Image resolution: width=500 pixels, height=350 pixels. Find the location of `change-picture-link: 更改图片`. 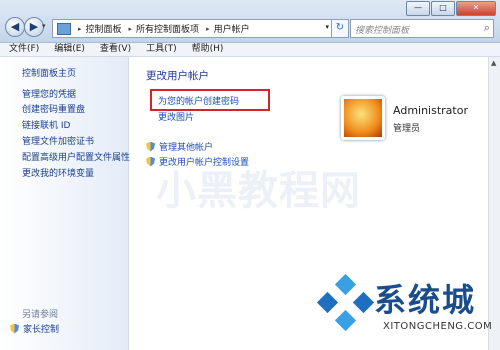

change-picture-link: 更改图片 is located at coordinates (176, 116).